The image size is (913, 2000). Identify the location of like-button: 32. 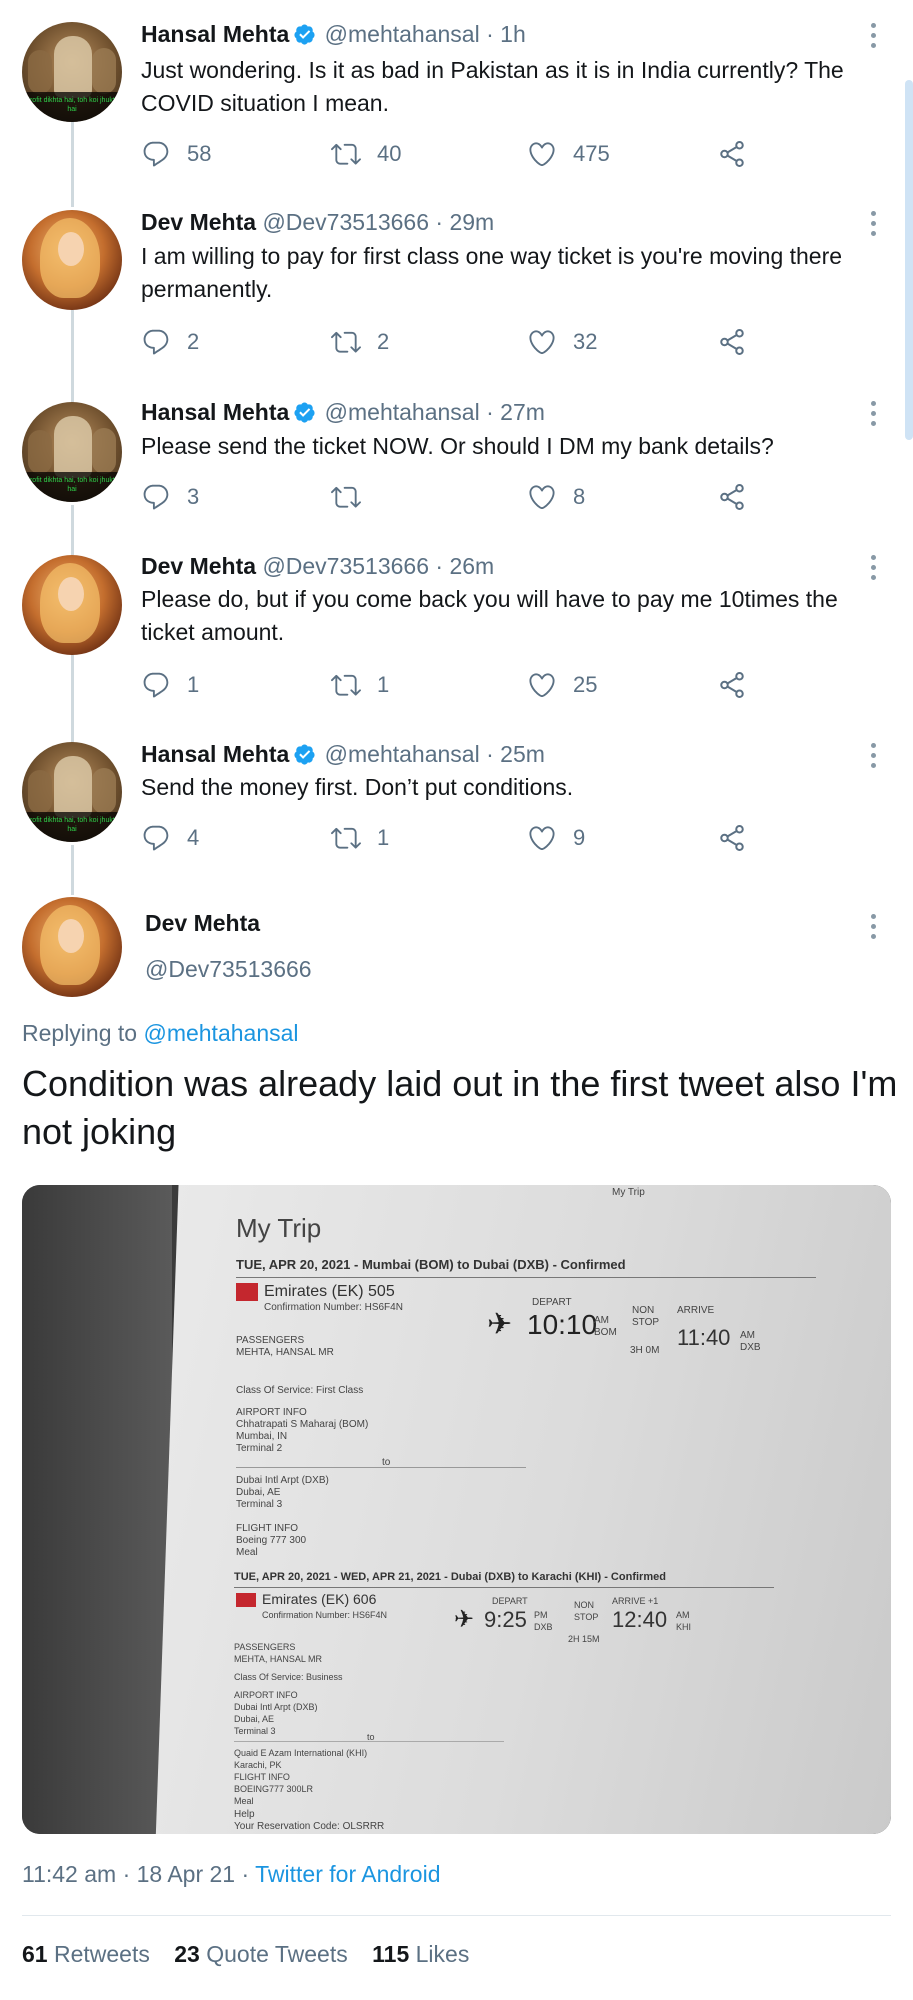
(562, 342).